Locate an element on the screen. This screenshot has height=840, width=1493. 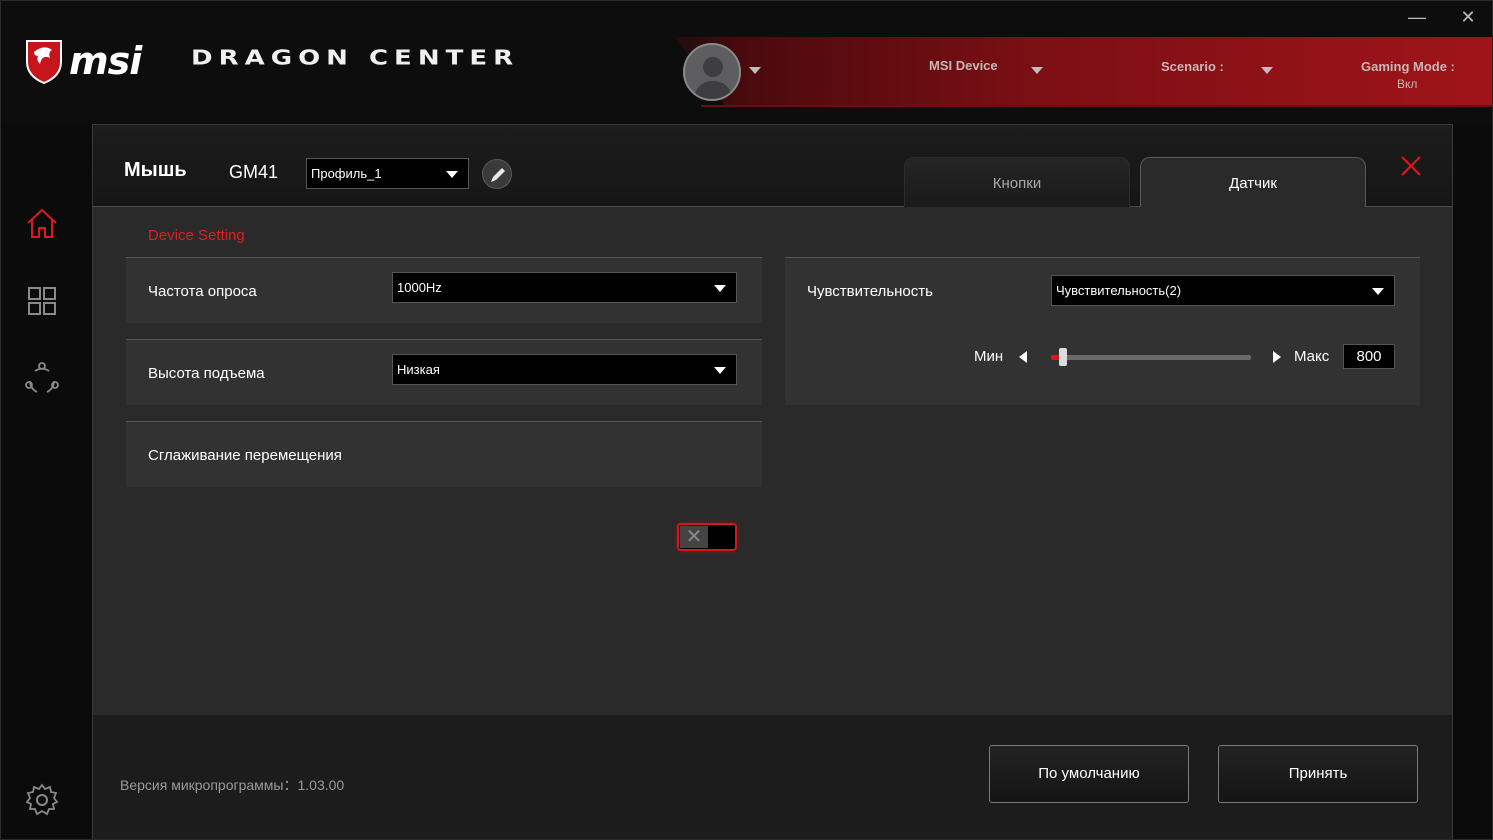
slider-min-label: Мин is located at coordinates (989, 356).